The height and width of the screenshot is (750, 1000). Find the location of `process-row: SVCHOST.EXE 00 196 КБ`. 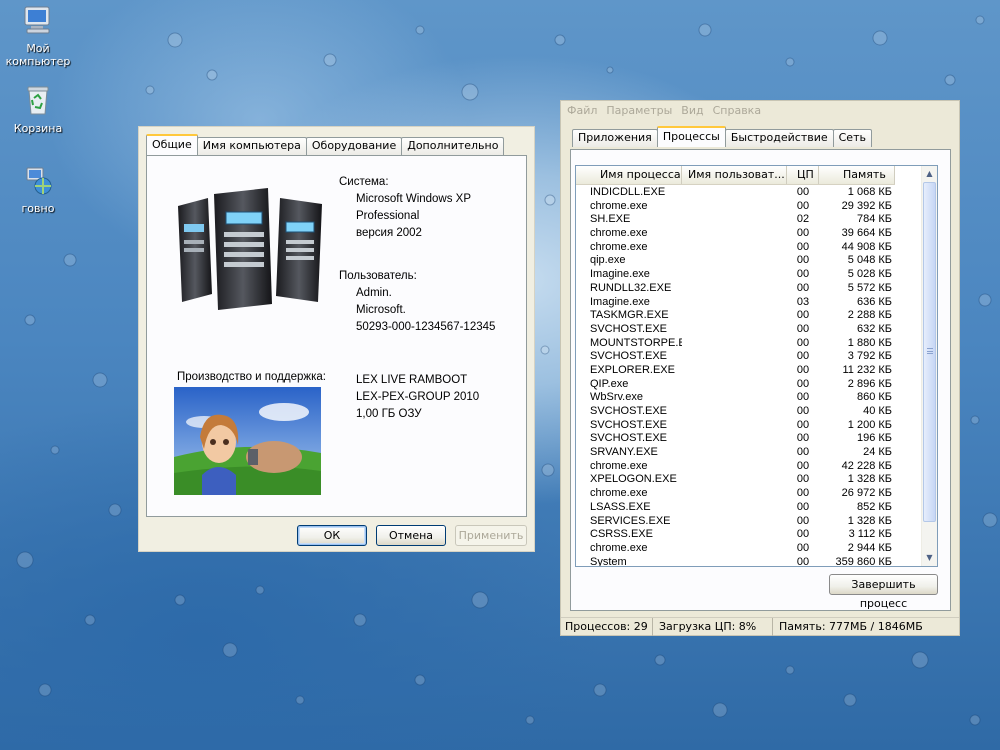

process-row: SVCHOST.EXE 00 196 КБ is located at coordinates (749, 439).